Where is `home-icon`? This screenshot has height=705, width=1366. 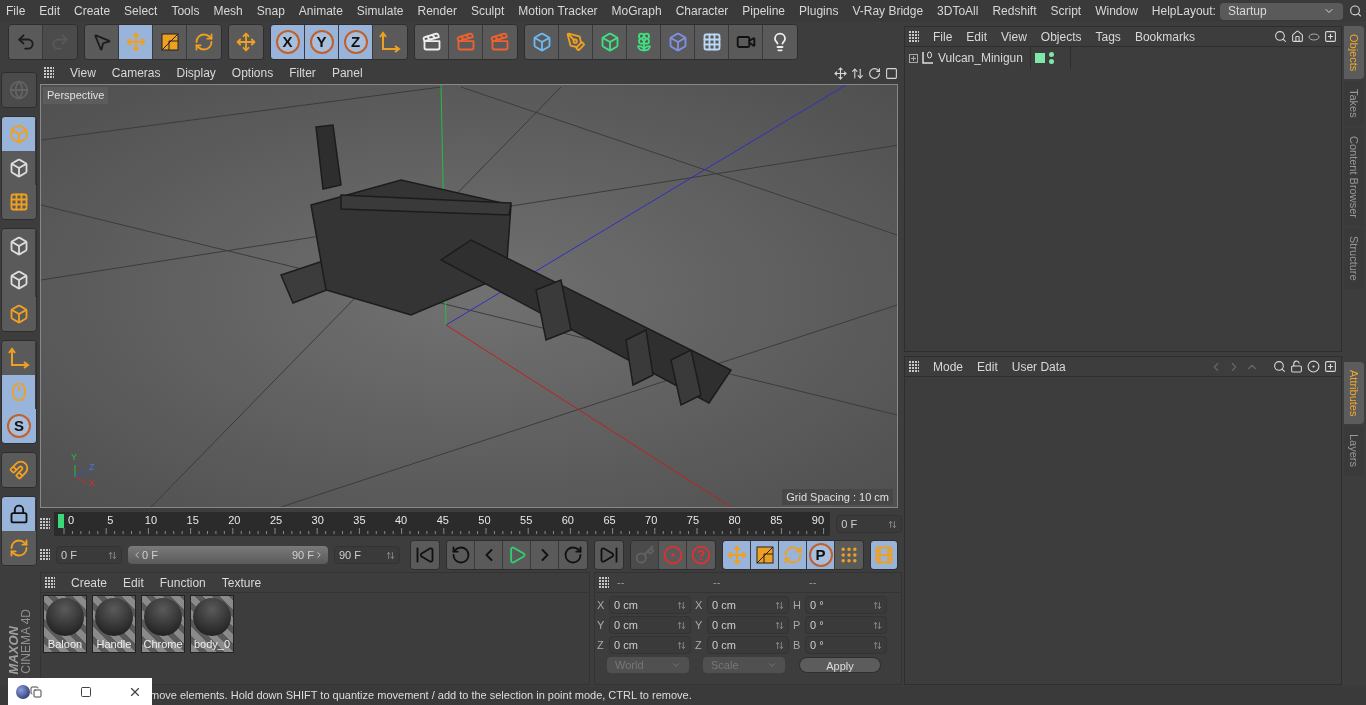 home-icon is located at coordinates (1297, 36).